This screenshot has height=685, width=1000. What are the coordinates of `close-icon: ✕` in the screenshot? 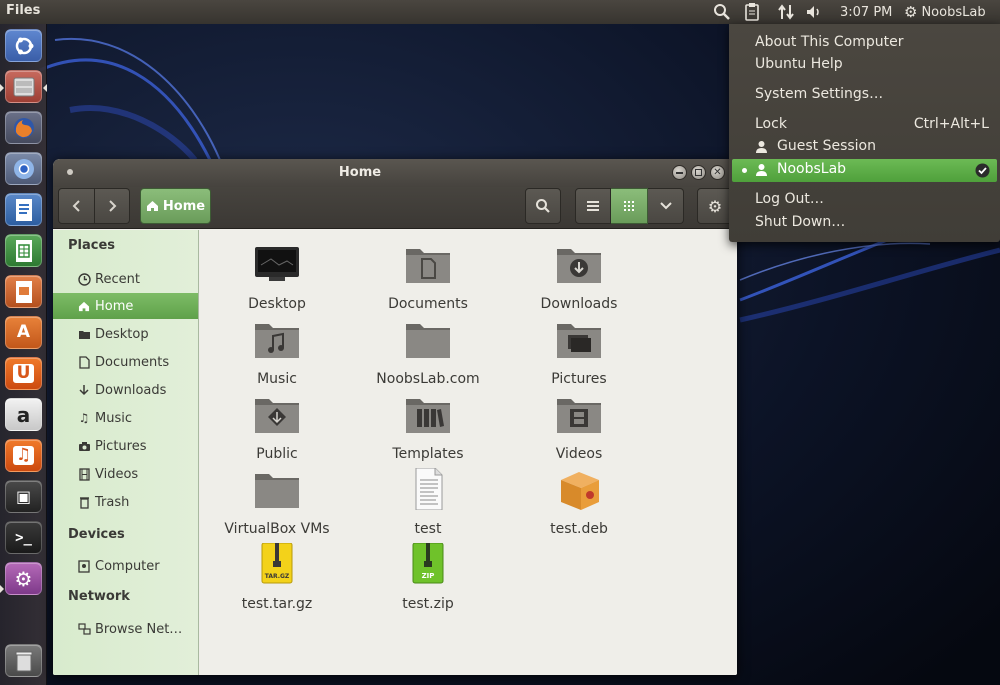 It's located at (717, 172).